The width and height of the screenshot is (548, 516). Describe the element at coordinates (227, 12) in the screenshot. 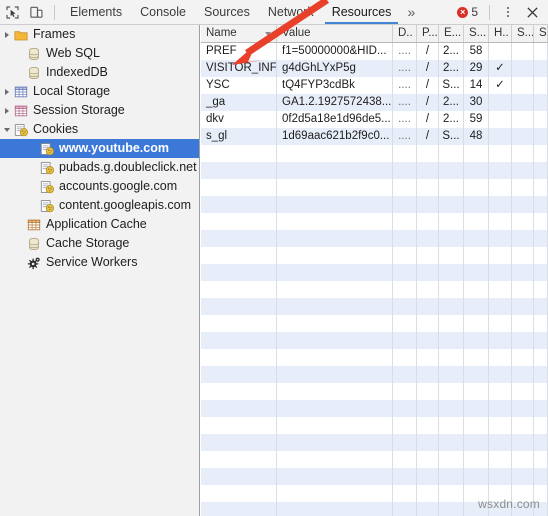

I see `tab-sources: Sources` at that location.